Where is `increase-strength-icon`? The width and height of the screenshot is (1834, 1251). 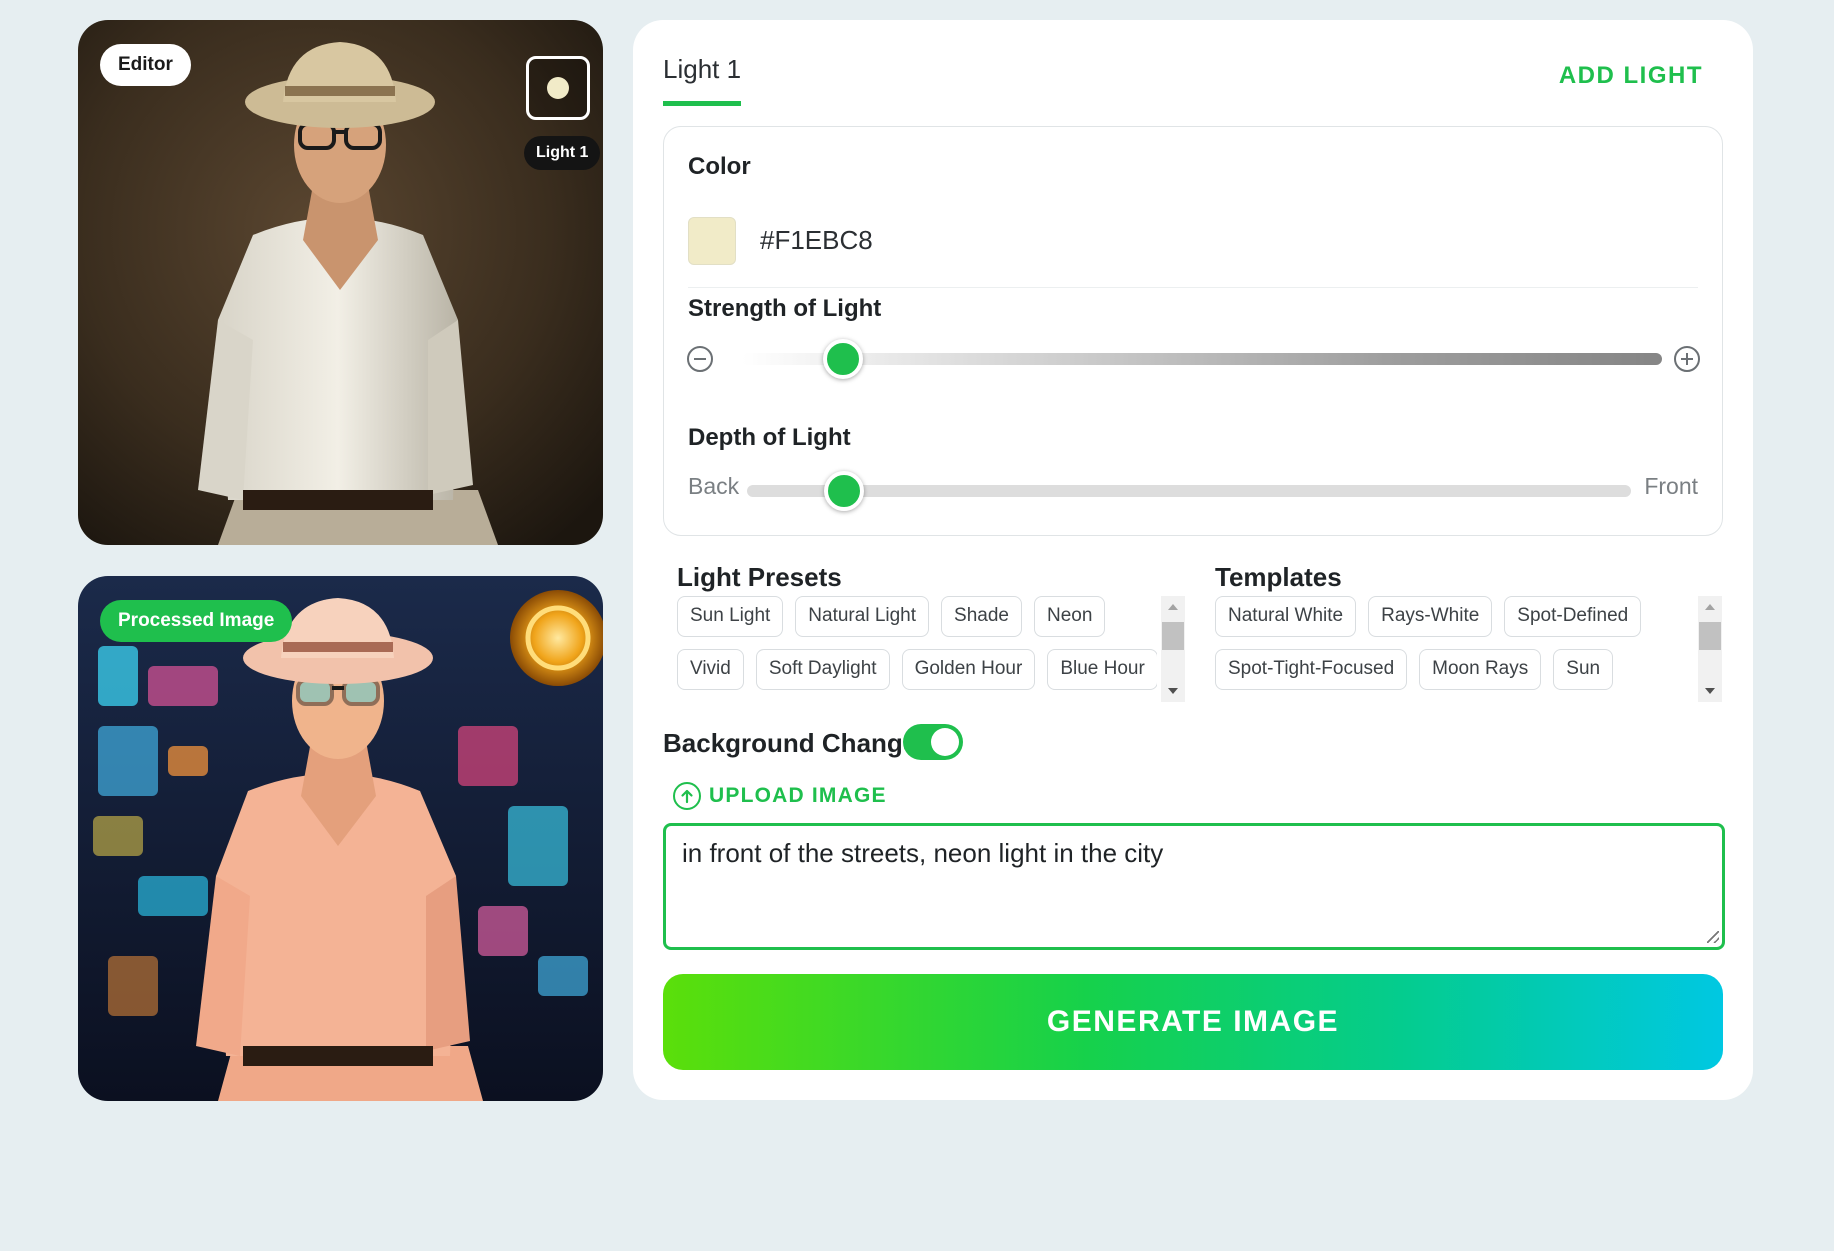
increase-strength-icon is located at coordinates (1687, 359).